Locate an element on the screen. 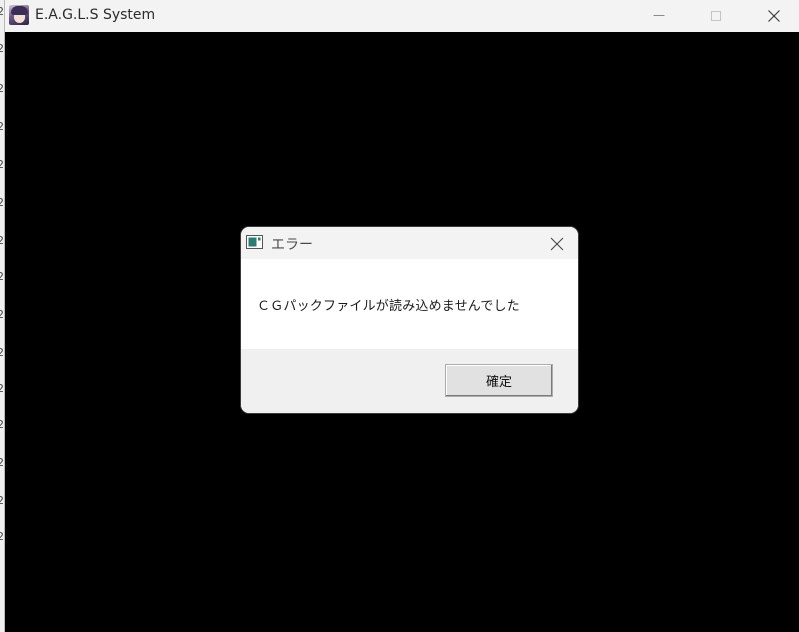  error-dialog: エラー ＣＧパックファイルが読み込めませんでした 確定 is located at coordinates (409, 320).